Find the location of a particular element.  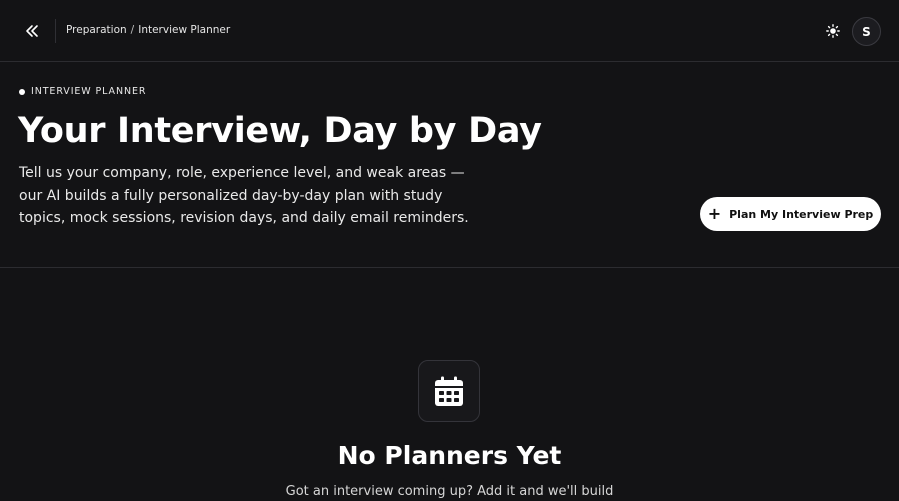

top-bar: Preparation / Interview Planner S is located at coordinates (449, 31).